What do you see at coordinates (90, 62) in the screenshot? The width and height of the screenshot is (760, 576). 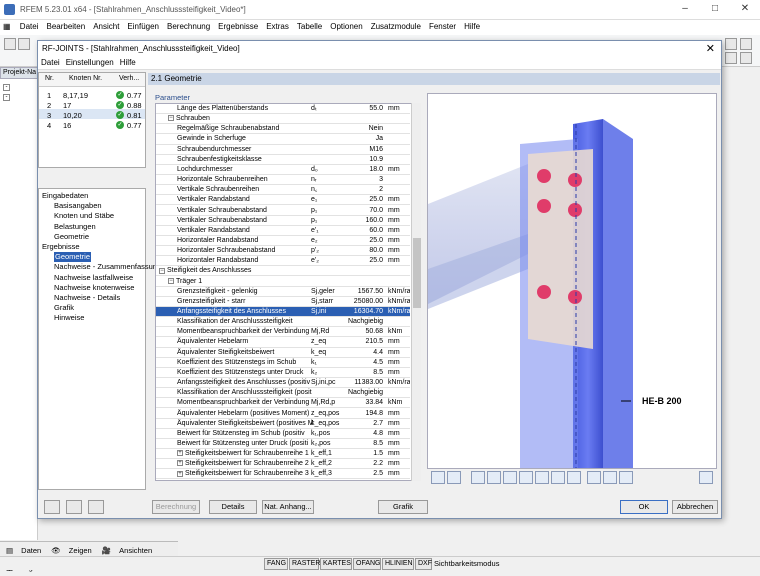 I see `dialog-menu-einstellungen: Einstellungen` at bounding box center [90, 62].